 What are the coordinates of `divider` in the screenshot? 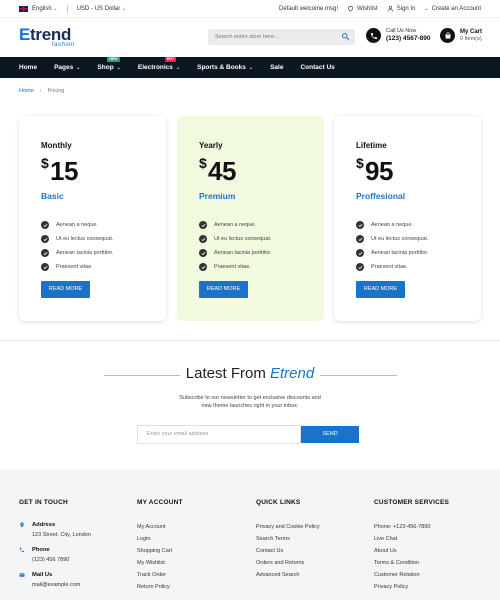 It's located at (67, 9).